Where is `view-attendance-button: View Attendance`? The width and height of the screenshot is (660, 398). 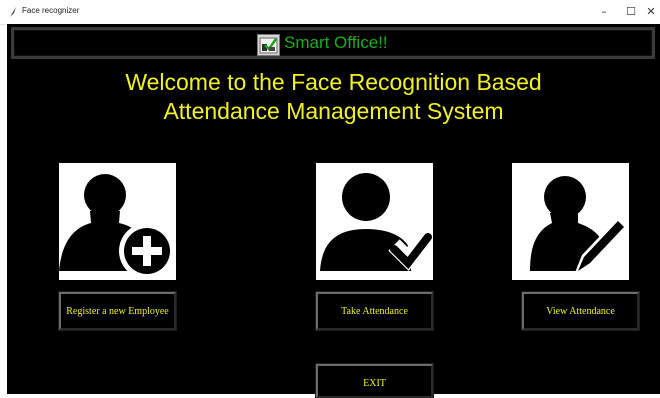
view-attendance-button: View Attendance is located at coordinates (580, 311).